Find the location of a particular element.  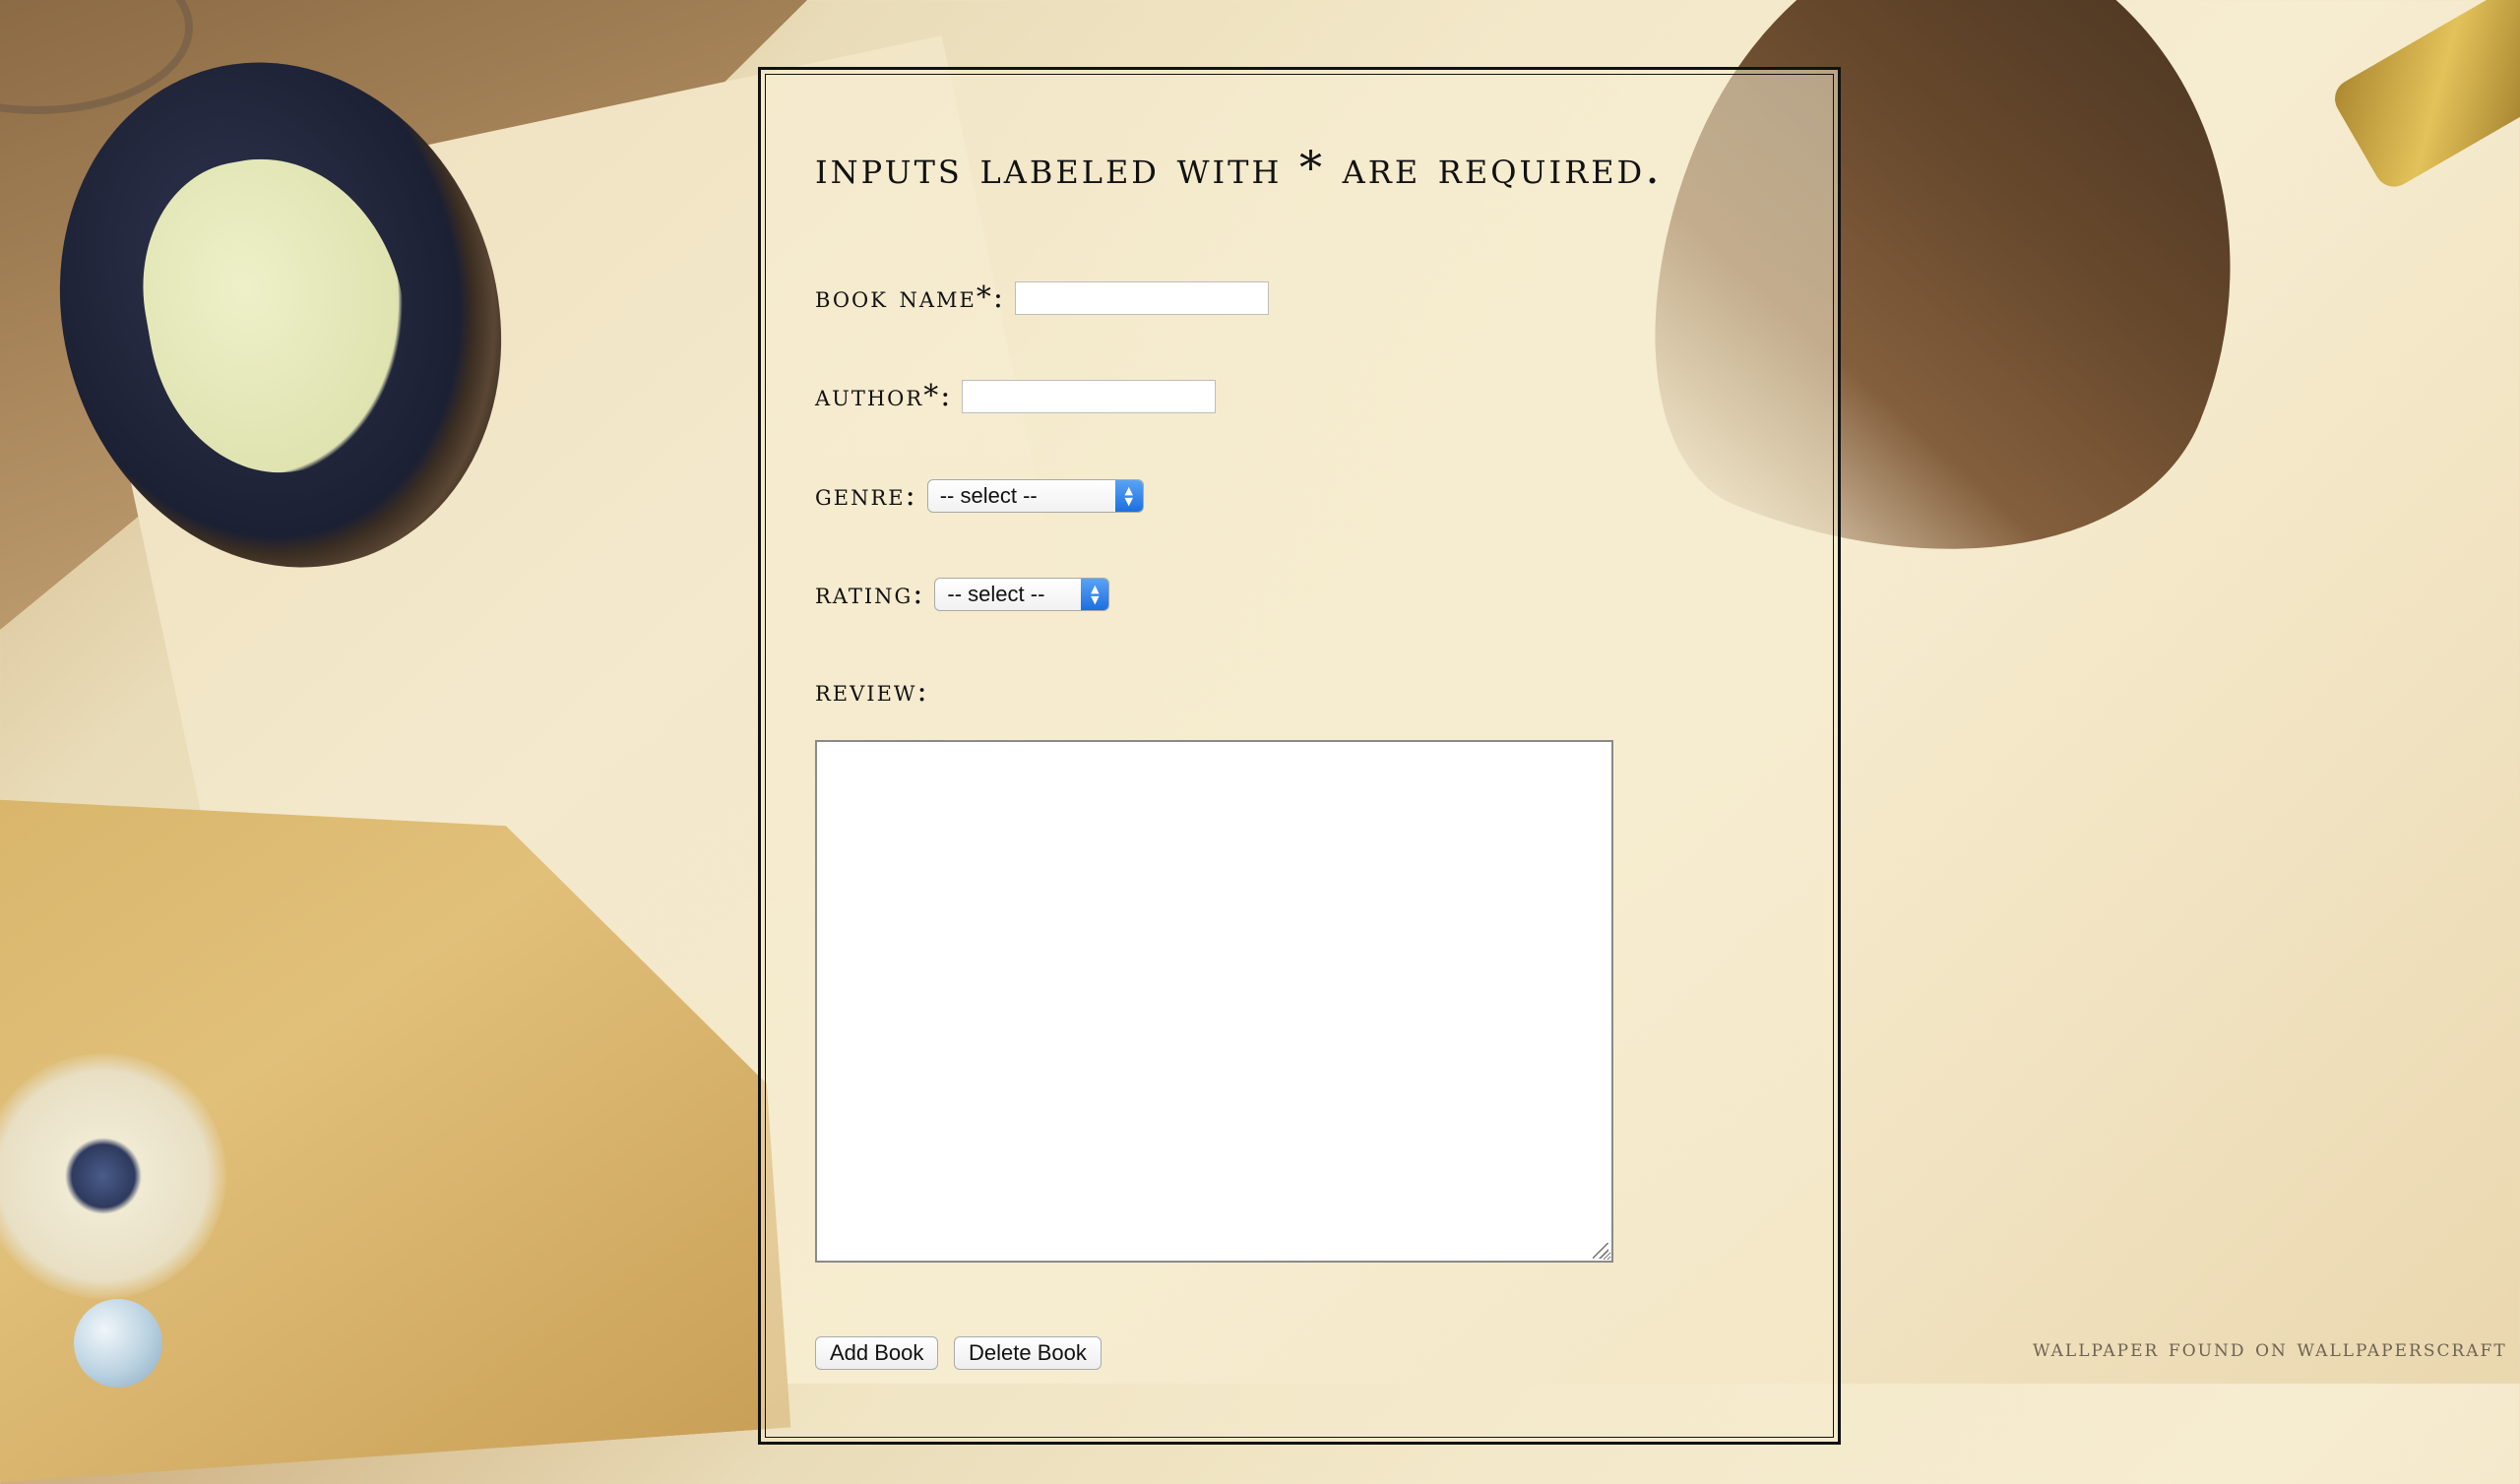

genre-select: -- select -- ▲ ▼ is located at coordinates (1035, 496).